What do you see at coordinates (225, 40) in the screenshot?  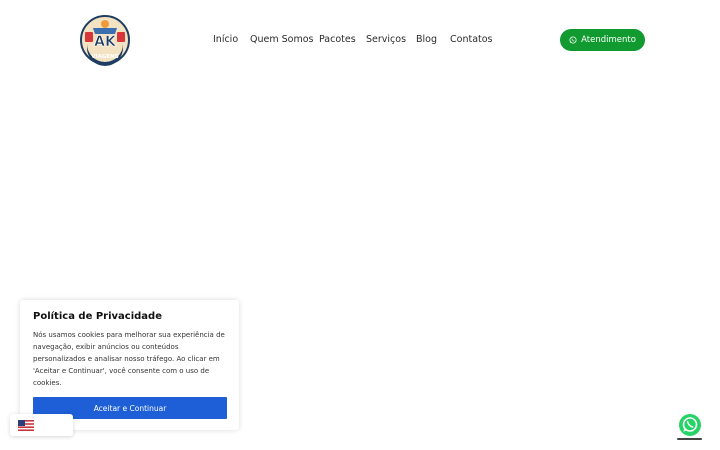 I see `nav-item-inicio: Início` at bounding box center [225, 40].